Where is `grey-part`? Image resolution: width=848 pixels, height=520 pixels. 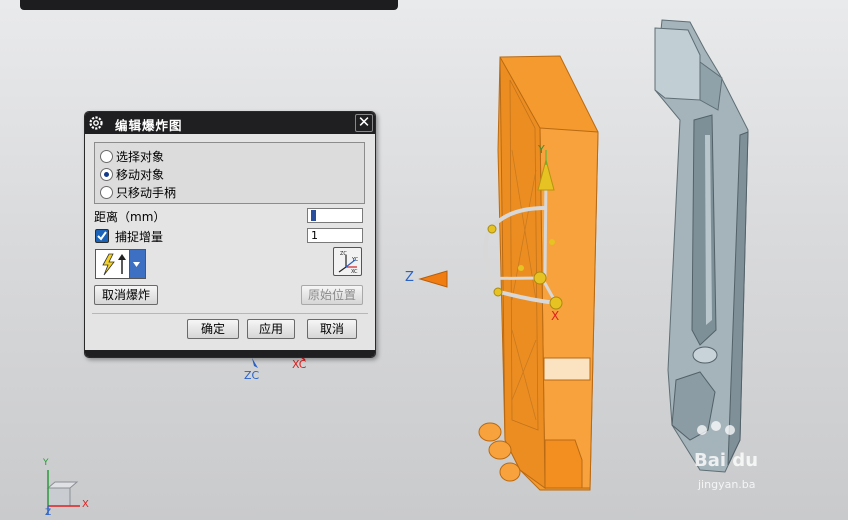 grey-part is located at coordinates (701, 246).